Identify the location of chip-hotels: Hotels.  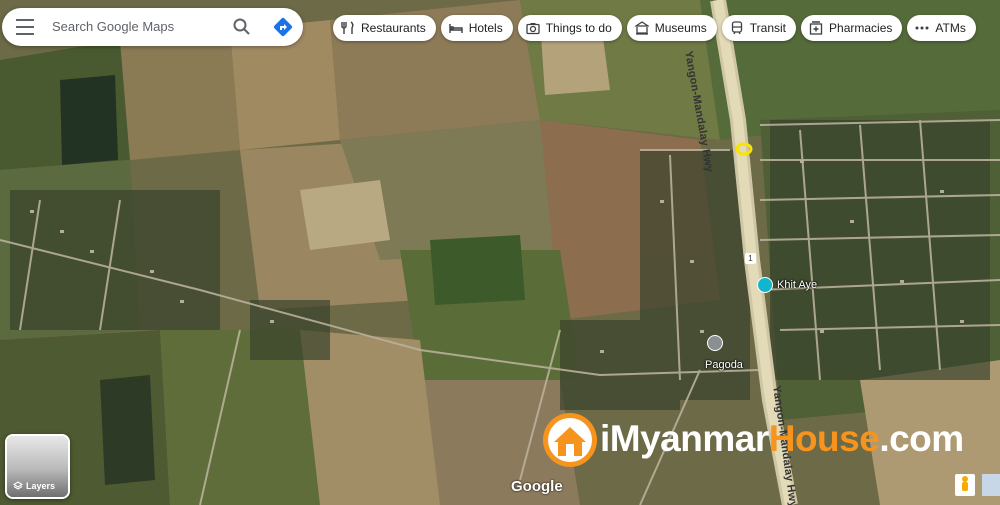
(476, 28).